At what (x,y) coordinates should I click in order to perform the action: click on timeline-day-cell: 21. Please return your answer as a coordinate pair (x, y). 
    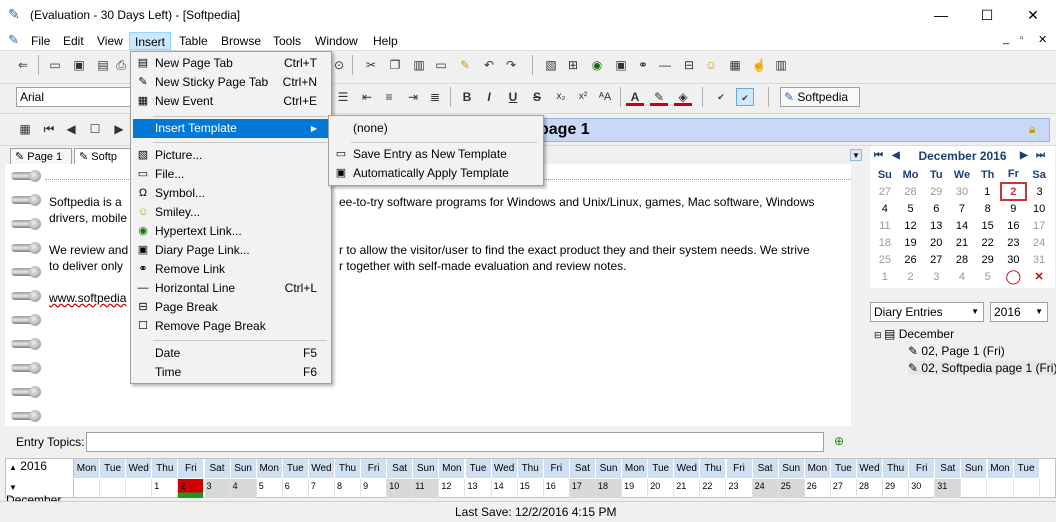
    Looking at the image, I should click on (687, 488).